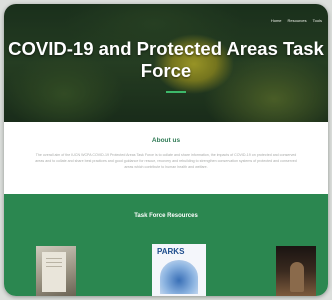 The width and height of the screenshot is (332, 300). What do you see at coordinates (179, 277) in the screenshot?
I see `parks-cover-art` at bounding box center [179, 277].